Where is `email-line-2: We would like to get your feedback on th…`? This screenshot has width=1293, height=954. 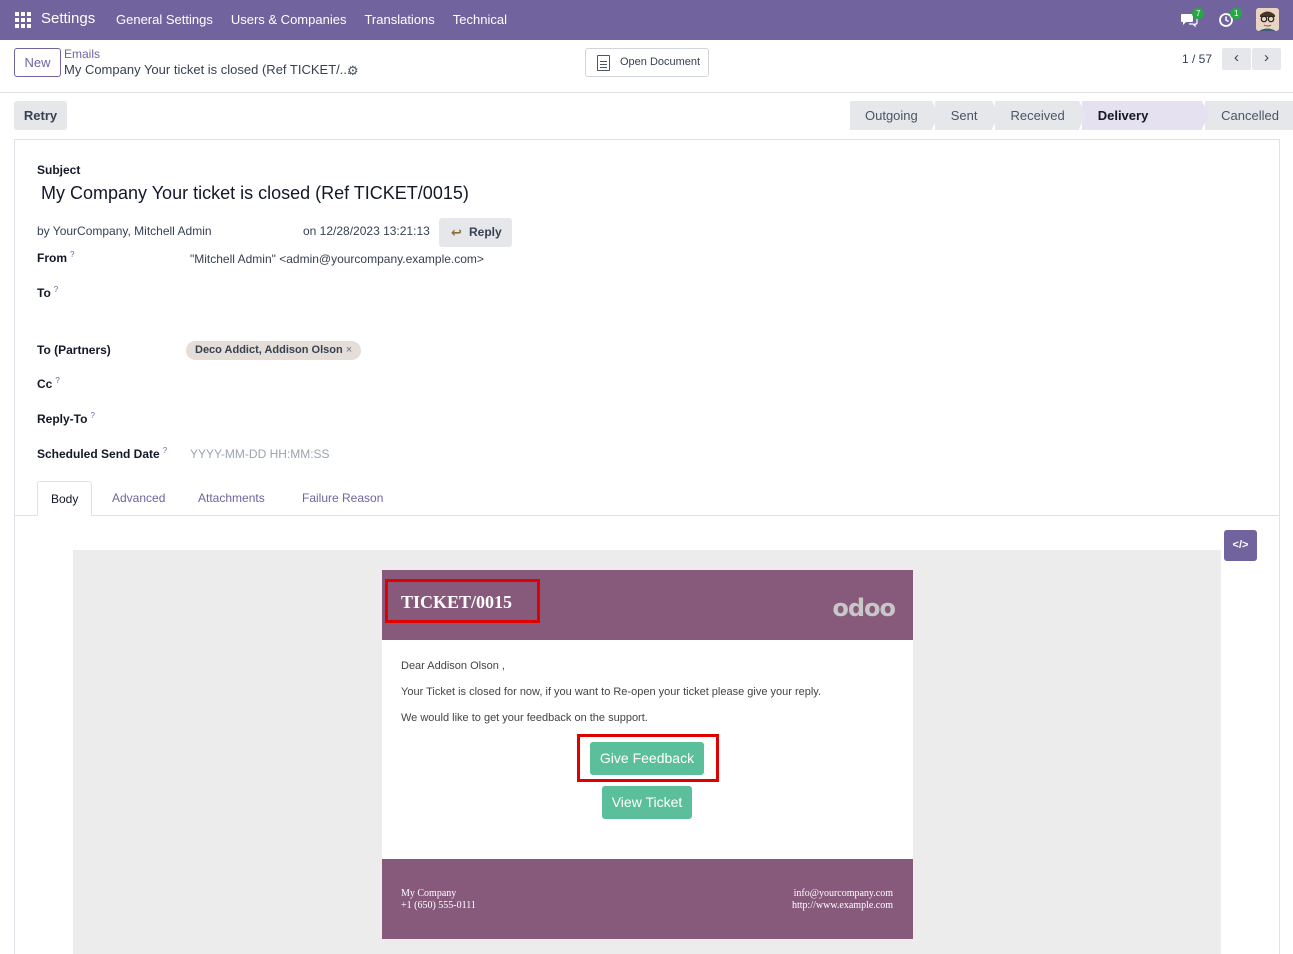 email-line-2: We would like to get your feedback on th… is located at coordinates (524, 718).